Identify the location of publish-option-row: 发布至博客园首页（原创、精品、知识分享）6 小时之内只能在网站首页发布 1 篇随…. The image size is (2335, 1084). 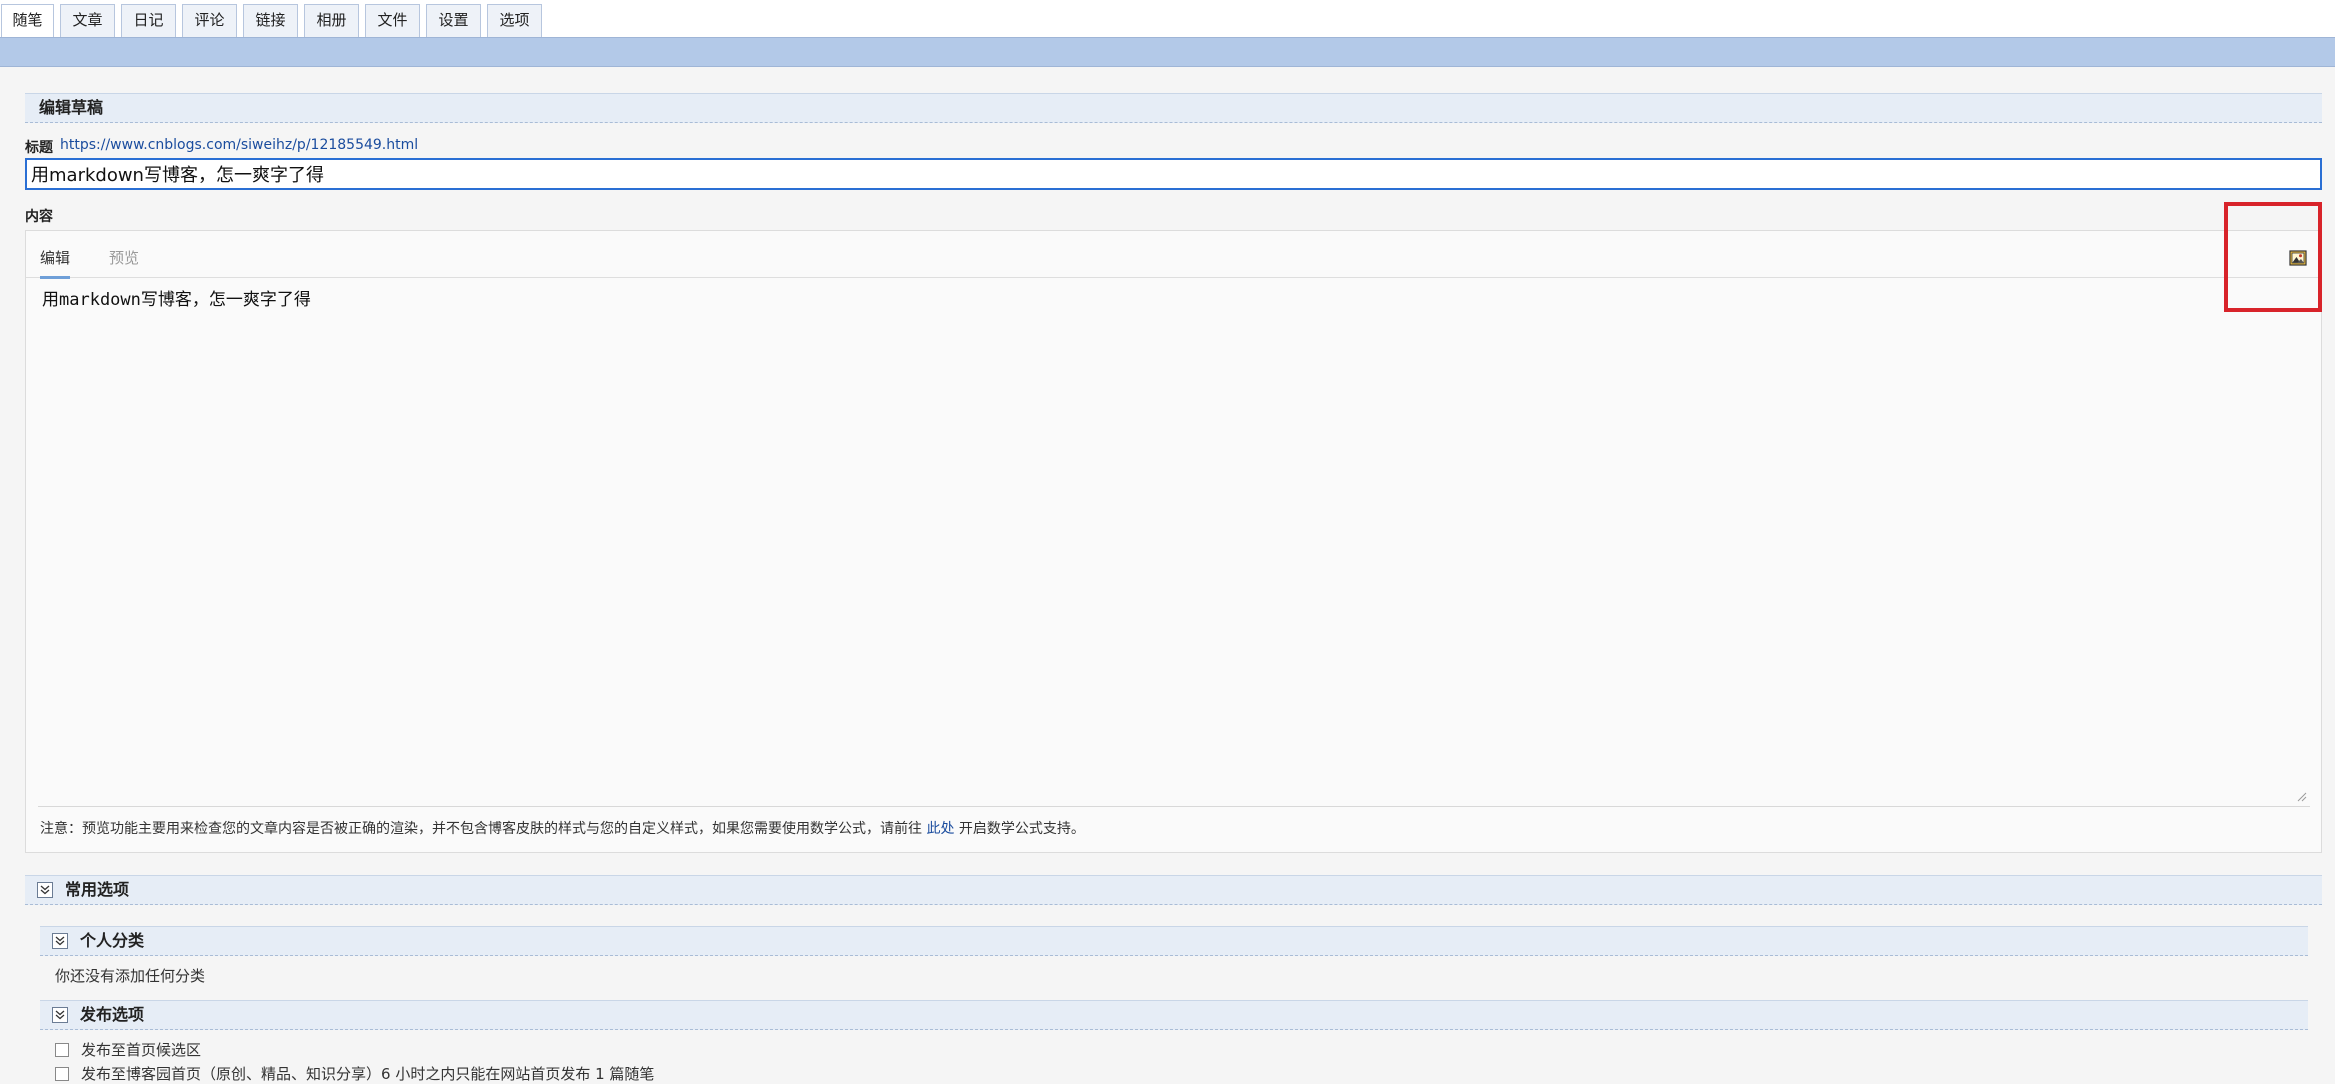
(354, 1073).